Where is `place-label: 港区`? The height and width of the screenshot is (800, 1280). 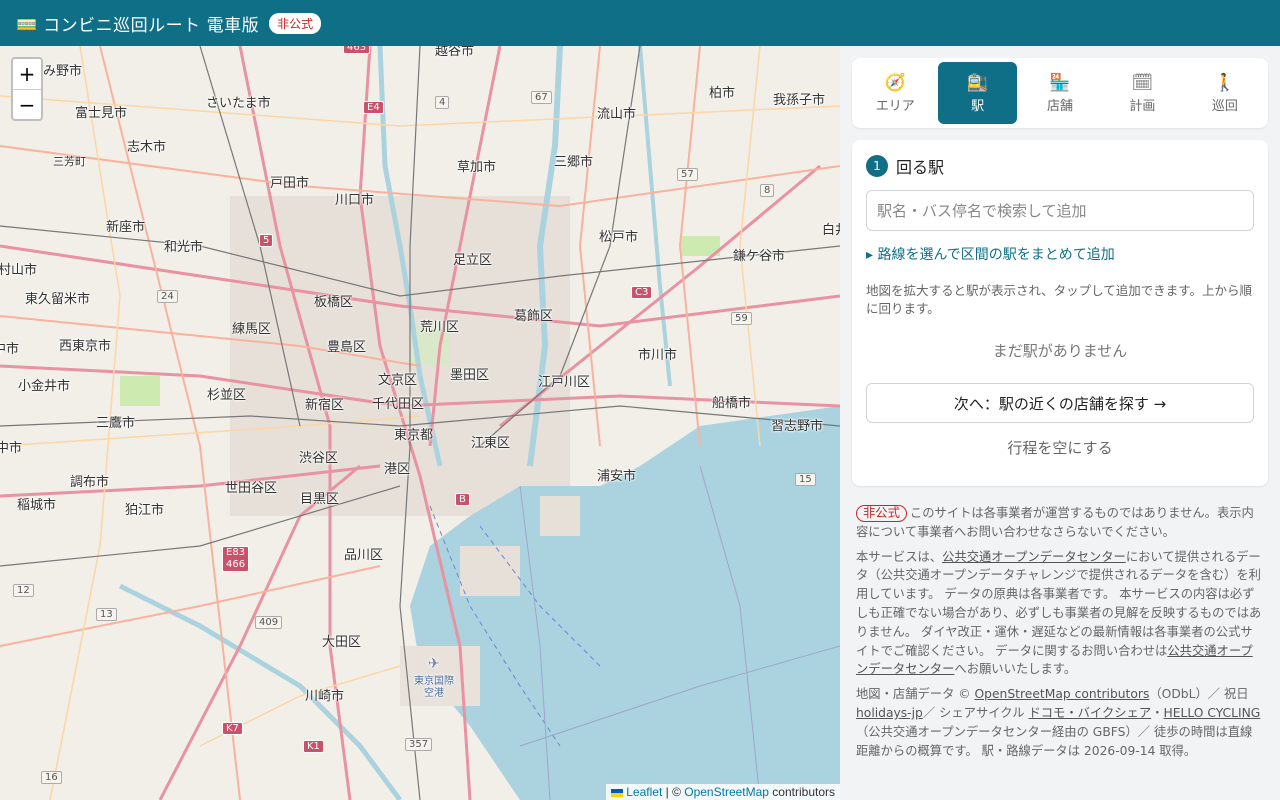 place-label: 港区 is located at coordinates (397, 469).